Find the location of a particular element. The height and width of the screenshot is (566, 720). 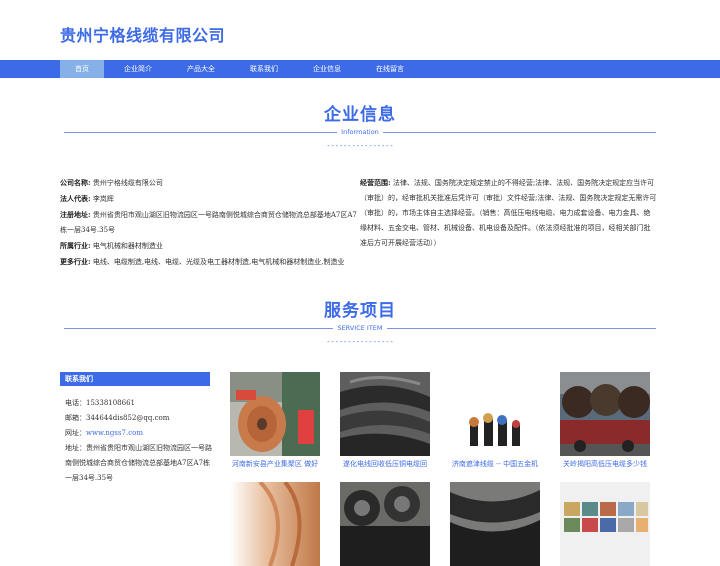

contact-email-row: 邮箱：344644dis852@qq.com is located at coordinates (117, 418).